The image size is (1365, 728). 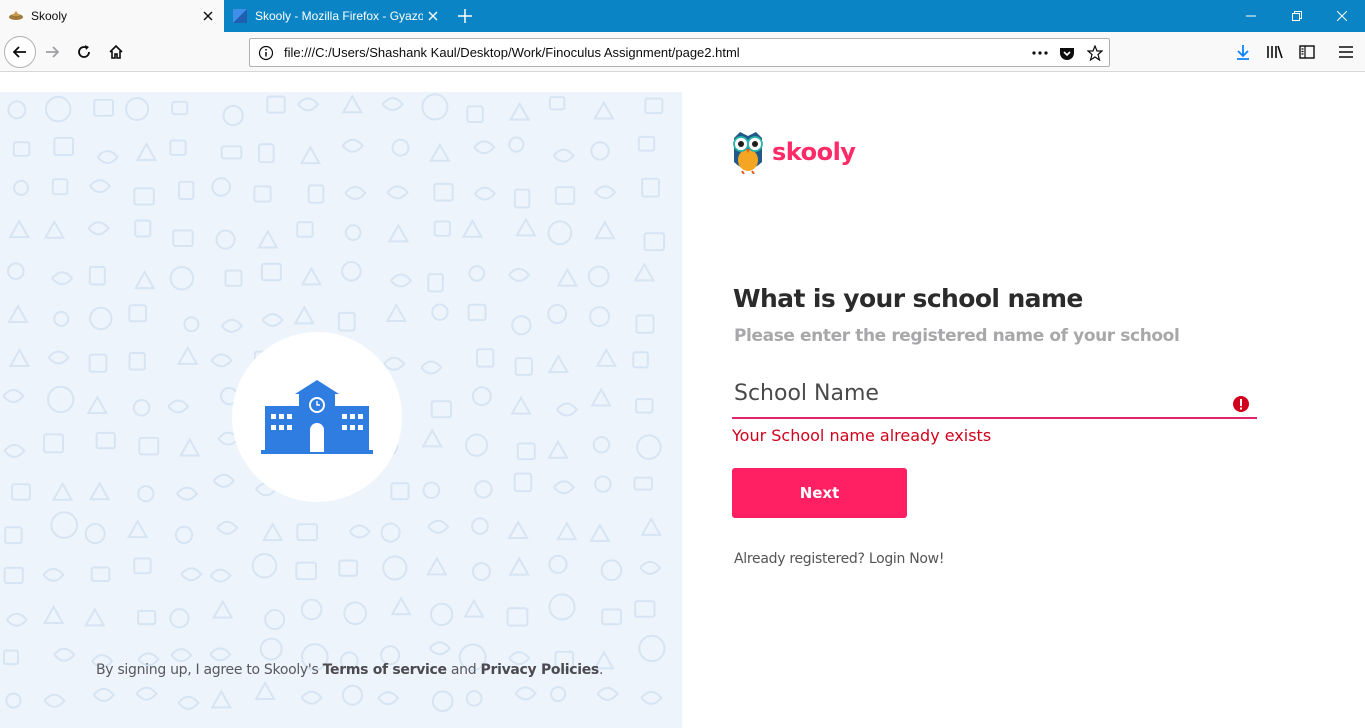 What do you see at coordinates (1342, 16) in the screenshot?
I see `close-window-button` at bounding box center [1342, 16].